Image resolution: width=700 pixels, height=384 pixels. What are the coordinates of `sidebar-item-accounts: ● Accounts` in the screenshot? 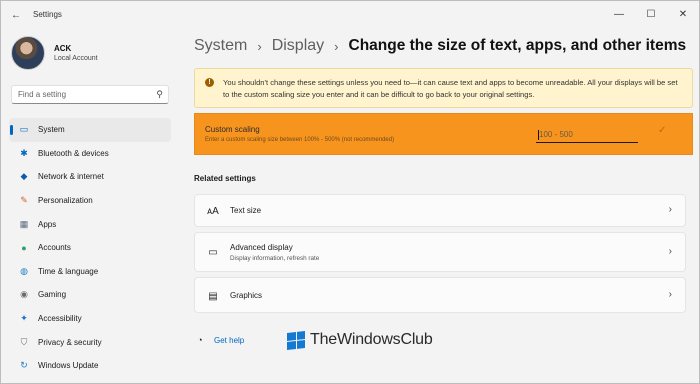 It's located at (90, 248).